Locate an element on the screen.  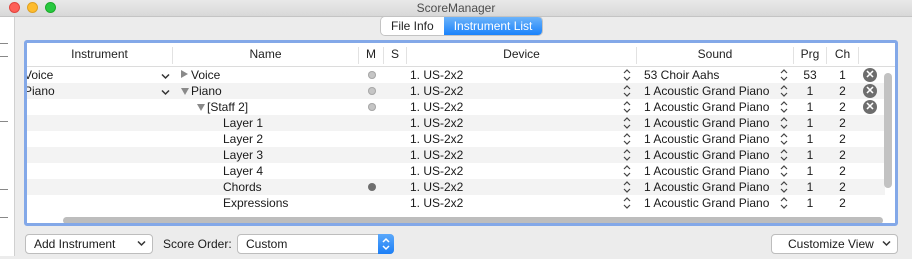
table-row: Layer 2 1. US-2x2 1 Acoustic Grand Piano 1 2 is located at coordinates (456, 139).